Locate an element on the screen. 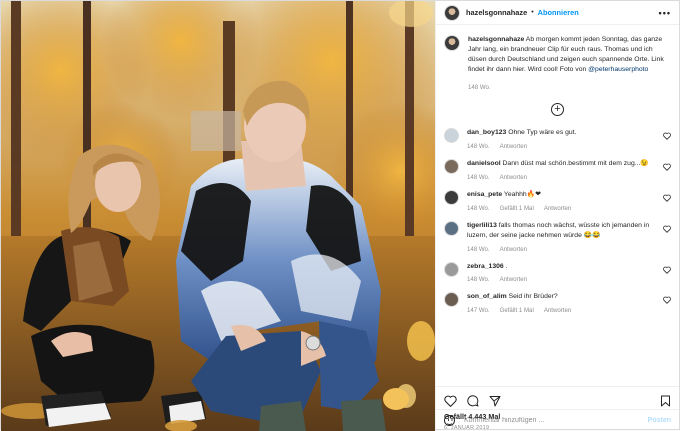 The height and width of the screenshot is (431, 680). load-more-comments: + is located at coordinates (557, 110).